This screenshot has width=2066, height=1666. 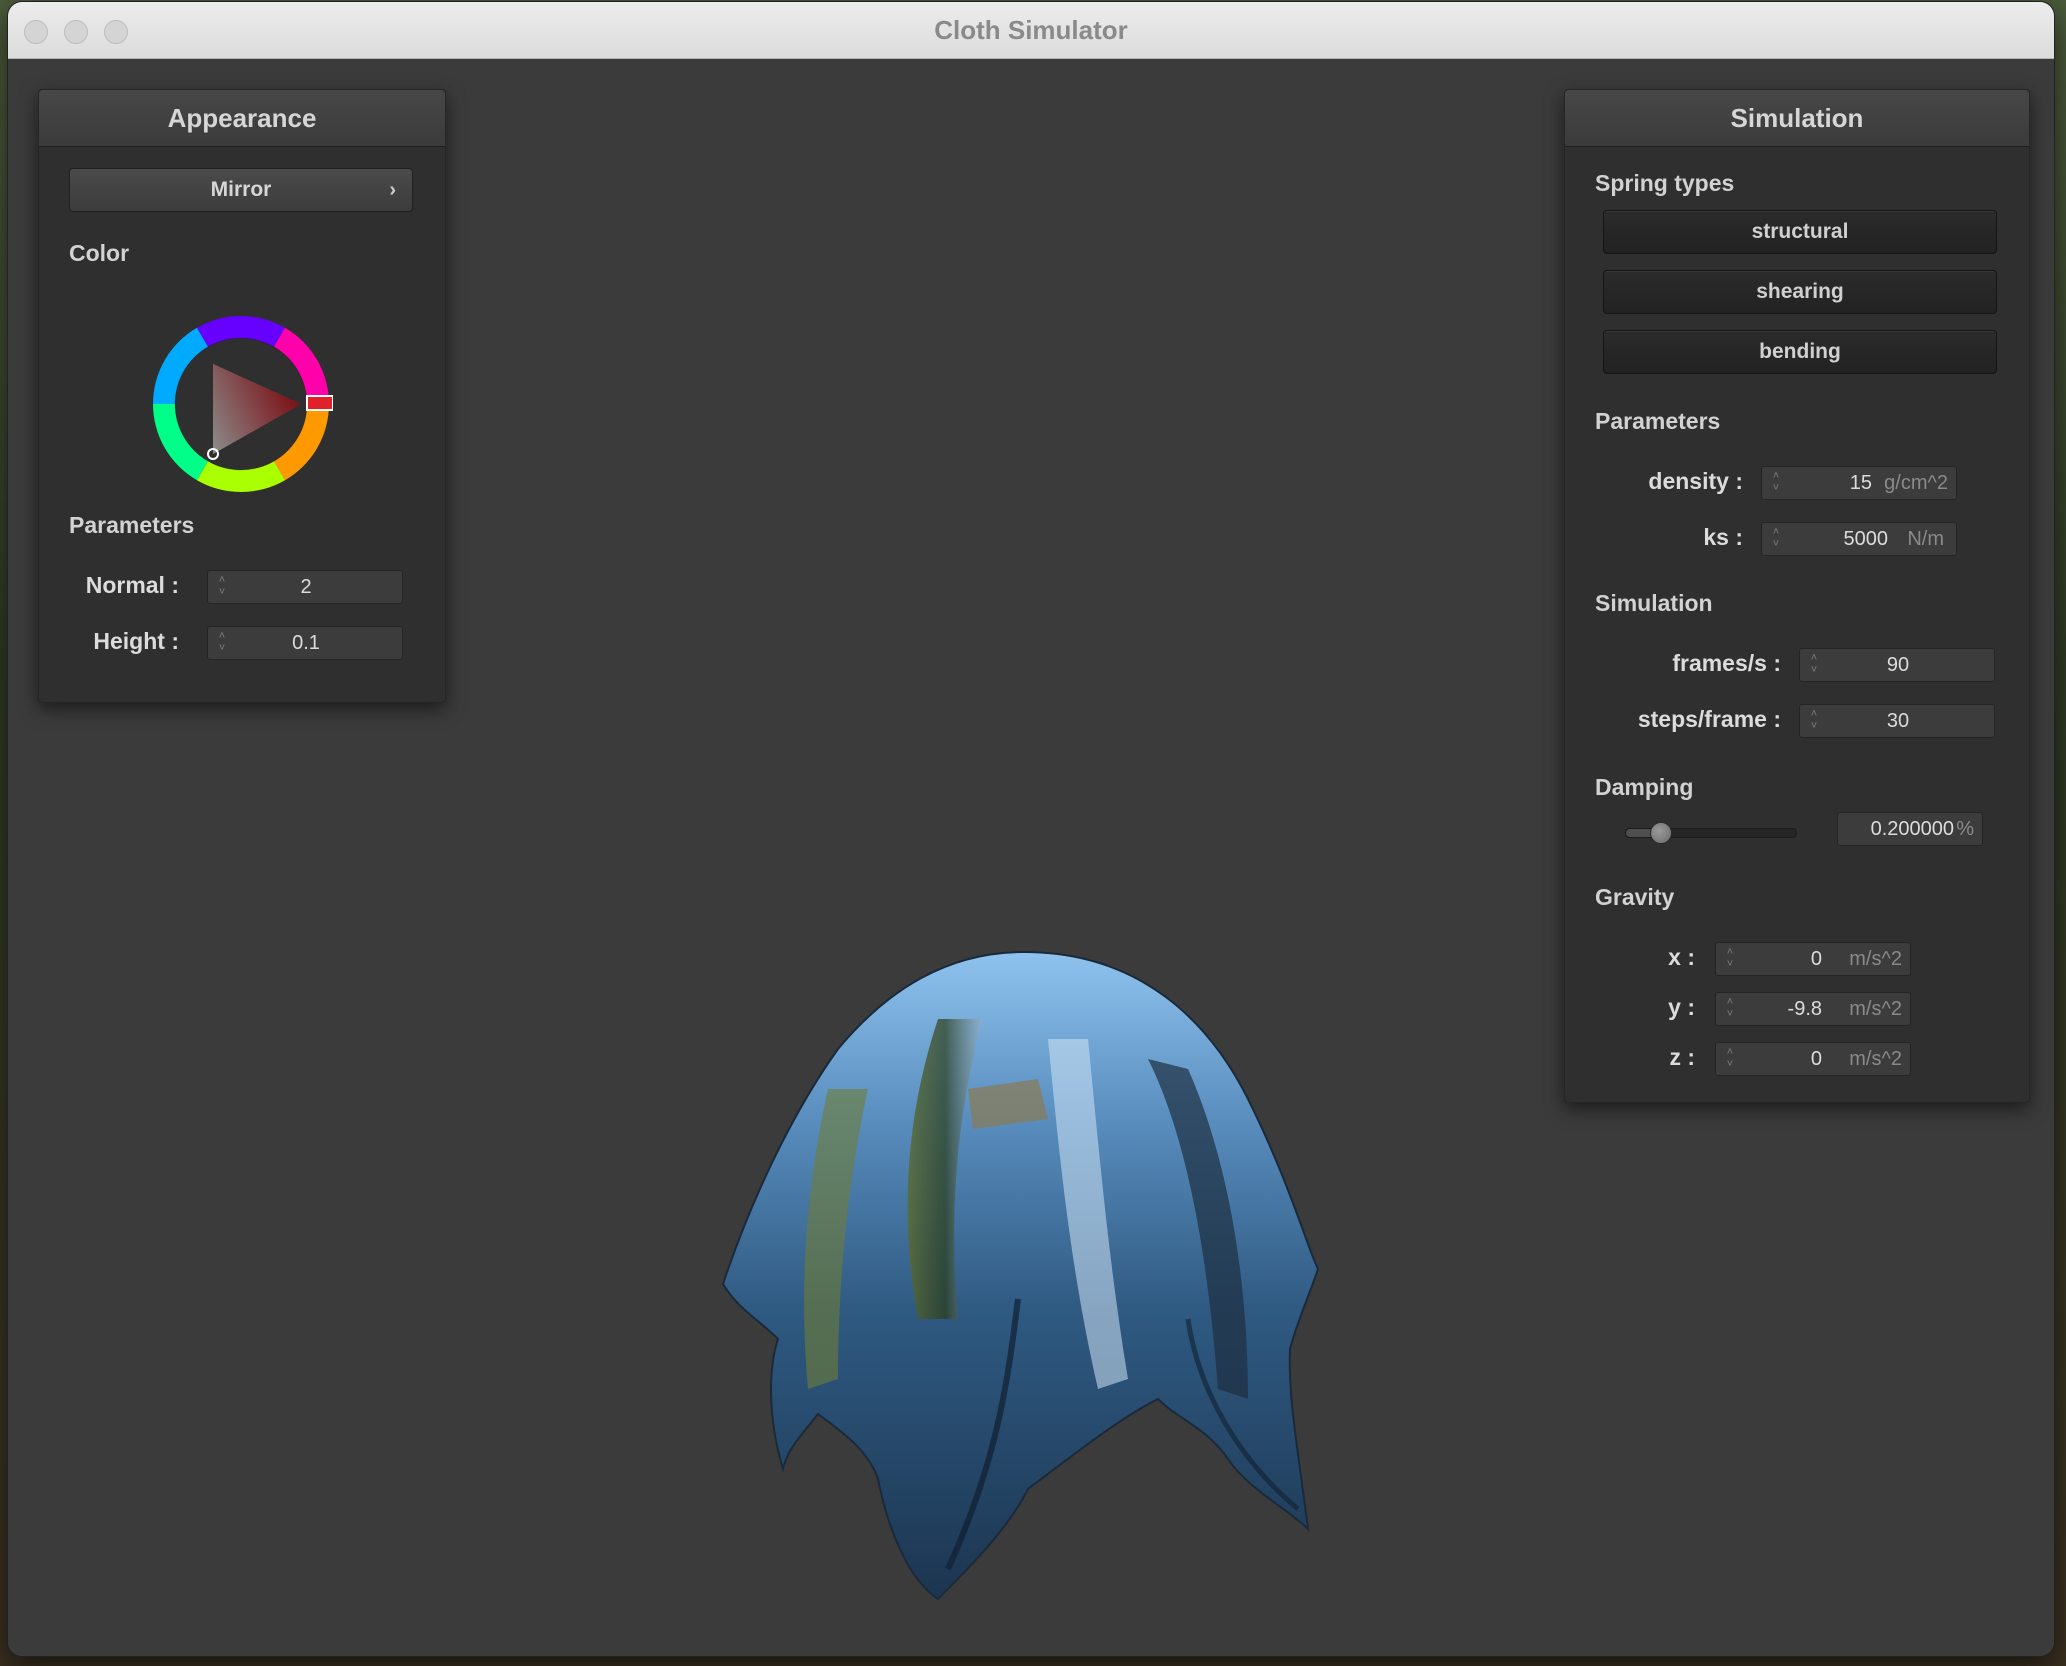 What do you see at coordinates (1875, 959) in the screenshot?
I see `gravity-x-unit: m/s^2` at bounding box center [1875, 959].